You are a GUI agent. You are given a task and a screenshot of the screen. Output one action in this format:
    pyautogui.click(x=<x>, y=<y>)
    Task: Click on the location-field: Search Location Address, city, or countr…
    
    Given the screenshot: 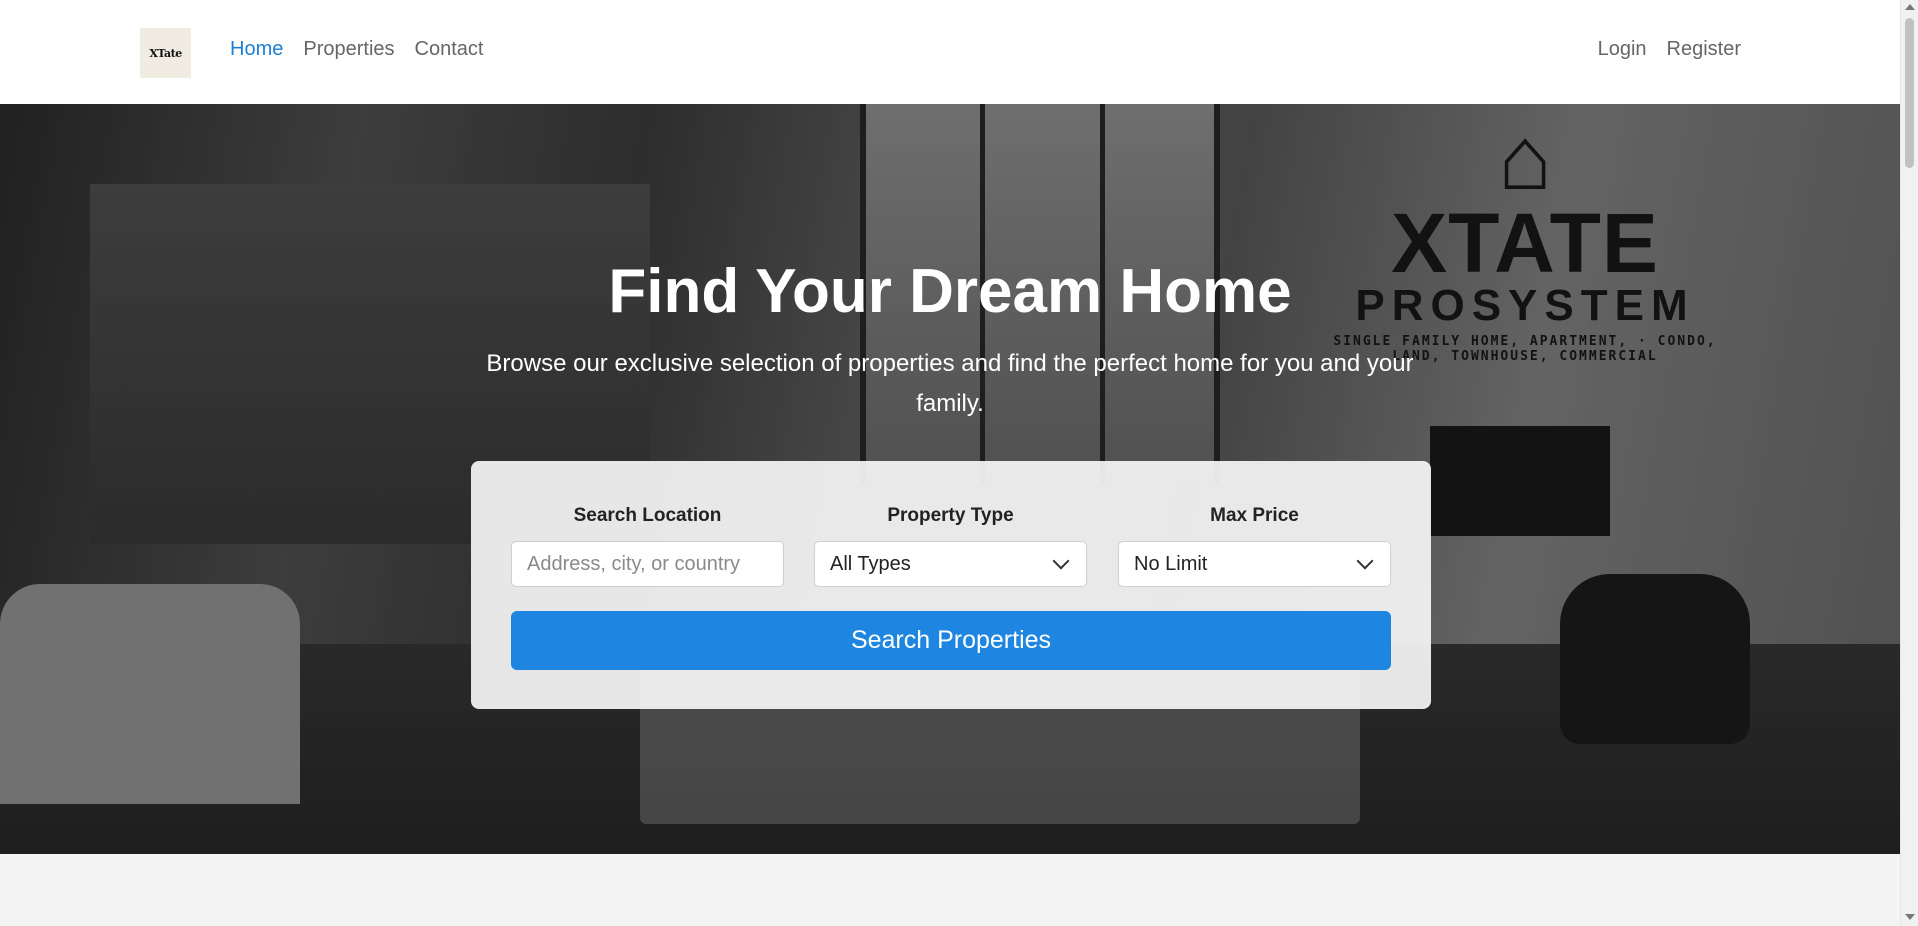 What is the action you would take?
    pyautogui.click(x=647, y=546)
    